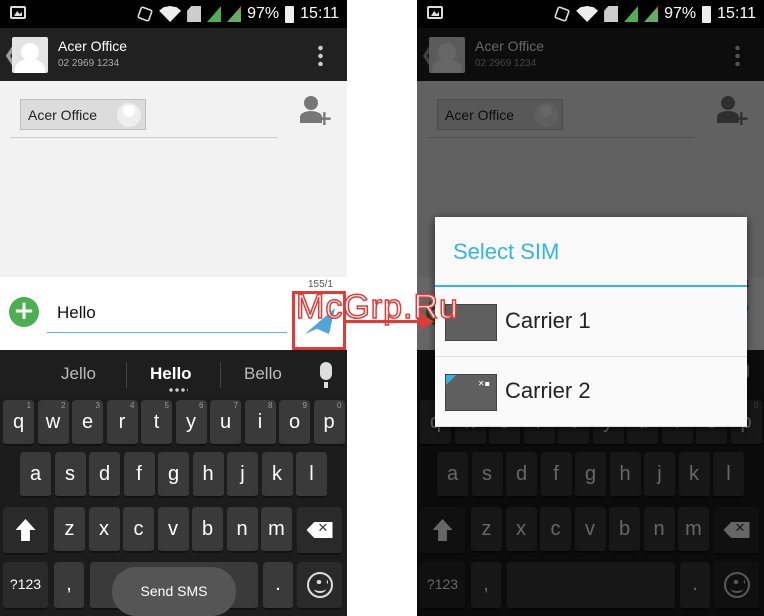 The image size is (764, 616). Describe the element at coordinates (548, 320) in the screenshot. I see `sim-option-label: Carrier 1` at that location.